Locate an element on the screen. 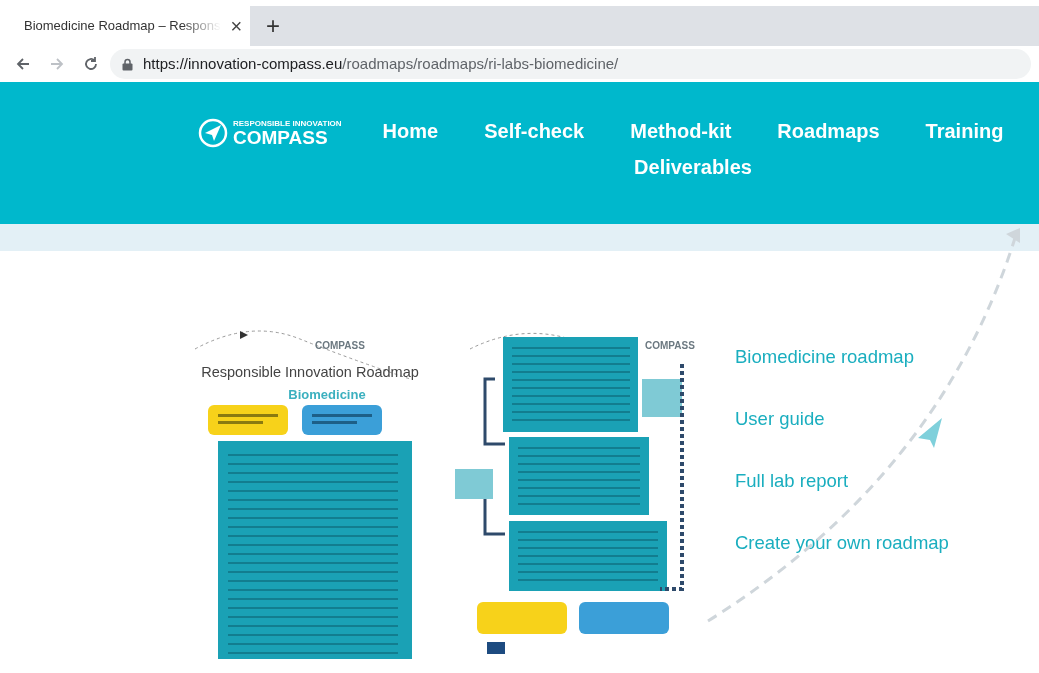 The width and height of the screenshot is (1039, 673). new-tab-button: + is located at coordinates (273, 26).